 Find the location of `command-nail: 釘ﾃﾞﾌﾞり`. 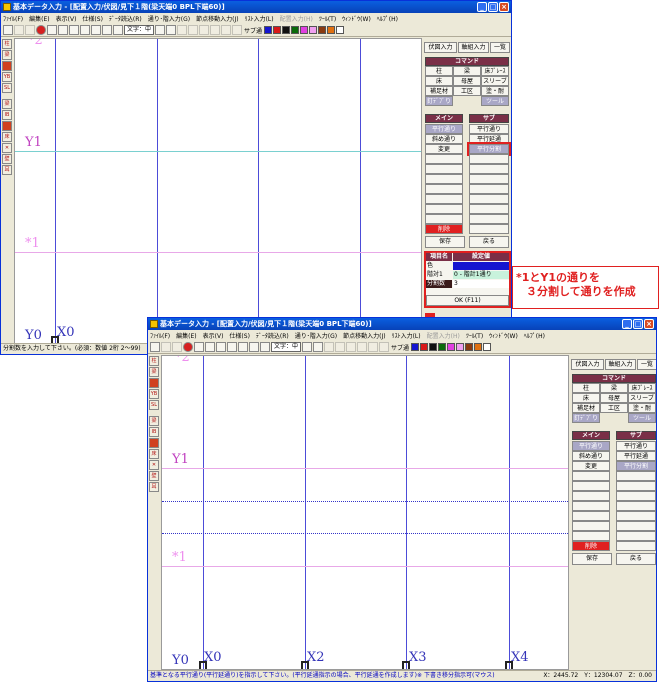

command-nail: 釘ﾃﾞﾌﾞり is located at coordinates (586, 418).